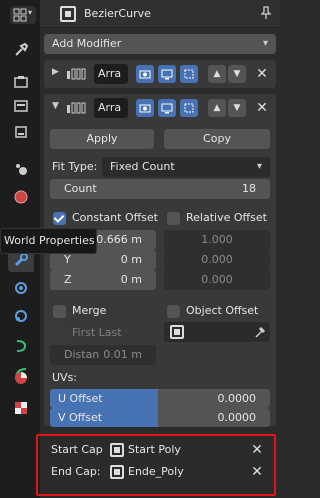  I want to click on distance-value: 0.01 m, so click(122, 354).